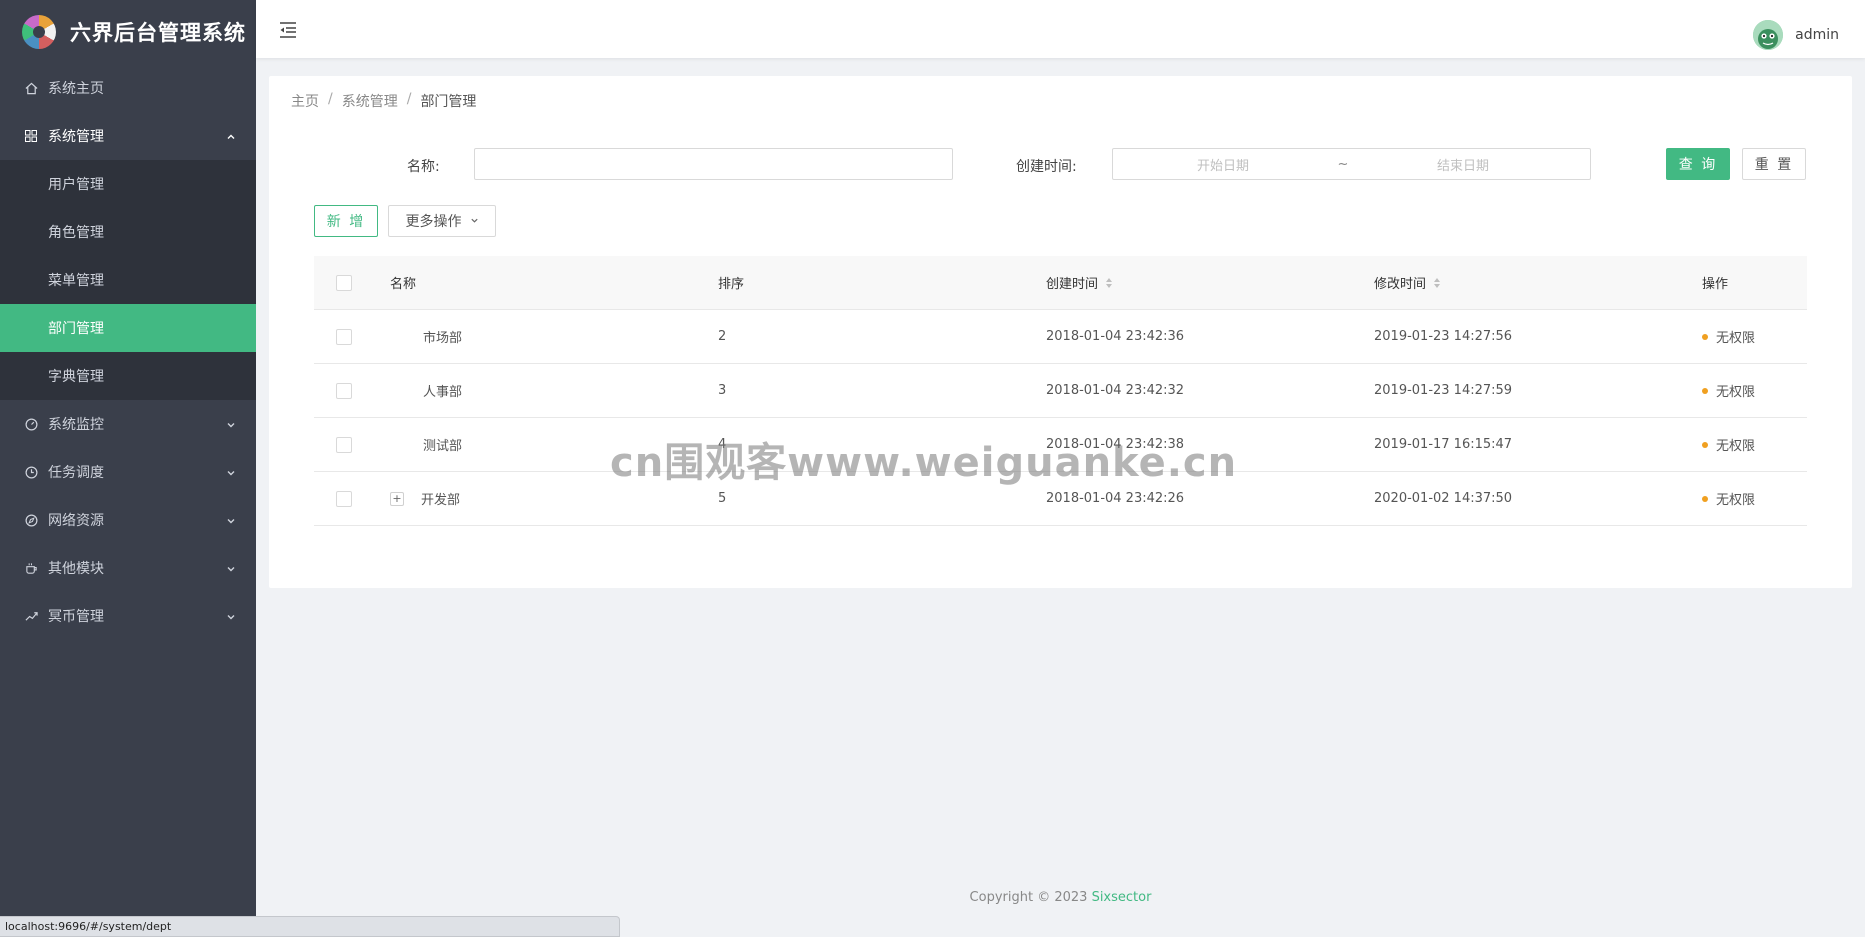 Image resolution: width=1865 pixels, height=937 pixels. What do you see at coordinates (448, 102) in the screenshot?
I see `breadcrumb-current: 部门管理` at bounding box center [448, 102].